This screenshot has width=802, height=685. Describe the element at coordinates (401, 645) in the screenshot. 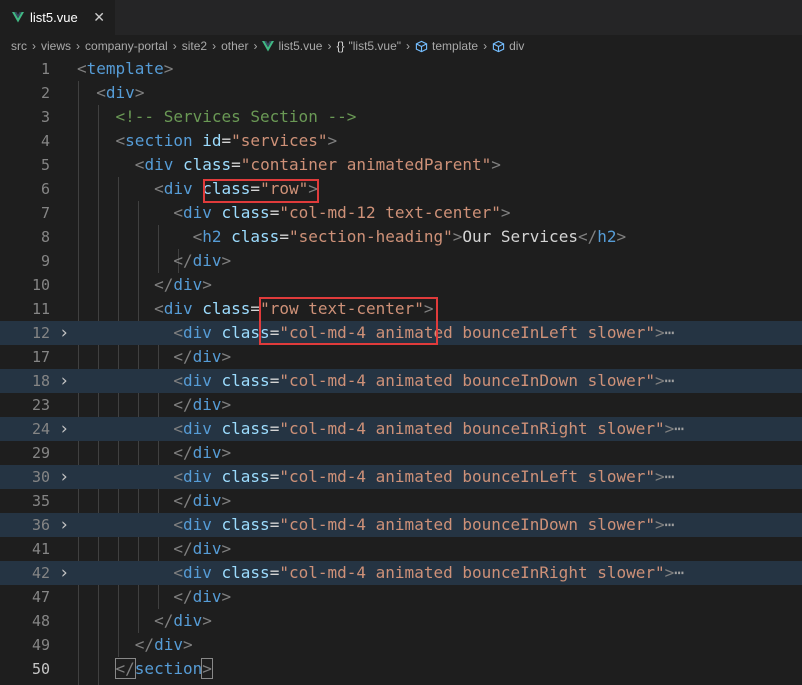

I see `code-line: 49 </div>` at that location.